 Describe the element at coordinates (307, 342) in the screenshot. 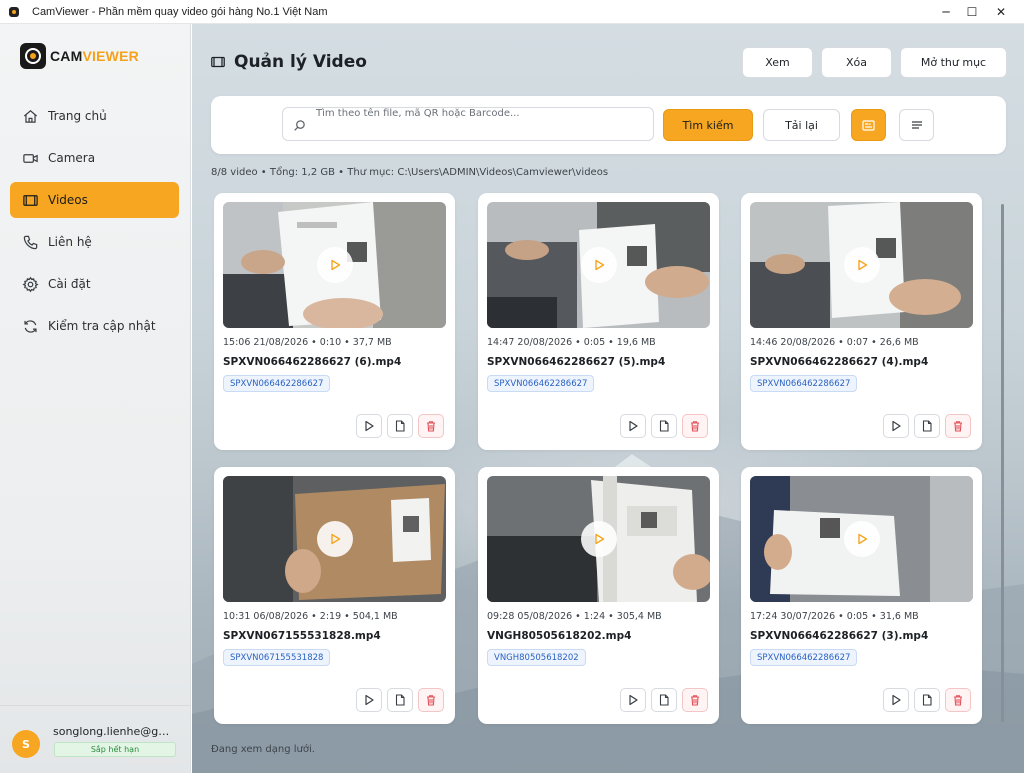

I see `video-meta: 15:06 21/08/2026 • 0:10 • 37,7 MB` at that location.